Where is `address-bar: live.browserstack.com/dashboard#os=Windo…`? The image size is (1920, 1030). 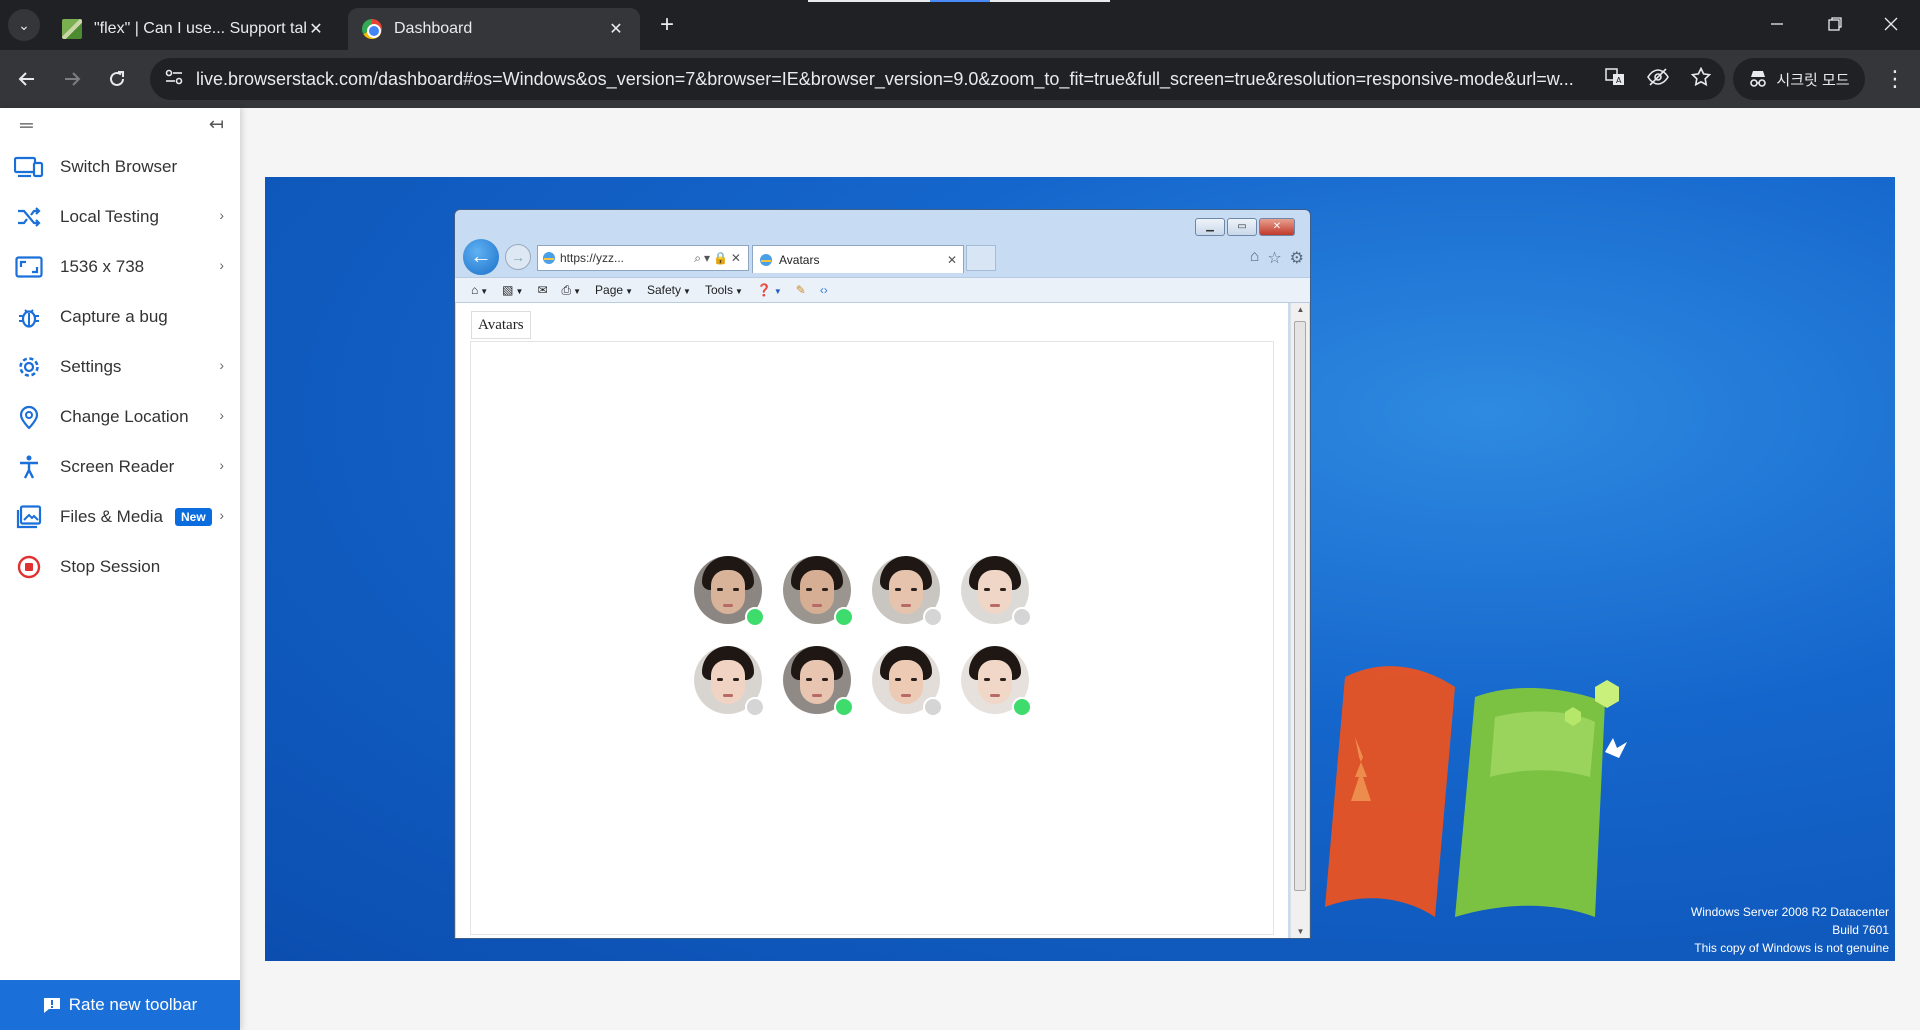 address-bar: live.browserstack.com/dashboard#os=Windo… is located at coordinates (937, 79).